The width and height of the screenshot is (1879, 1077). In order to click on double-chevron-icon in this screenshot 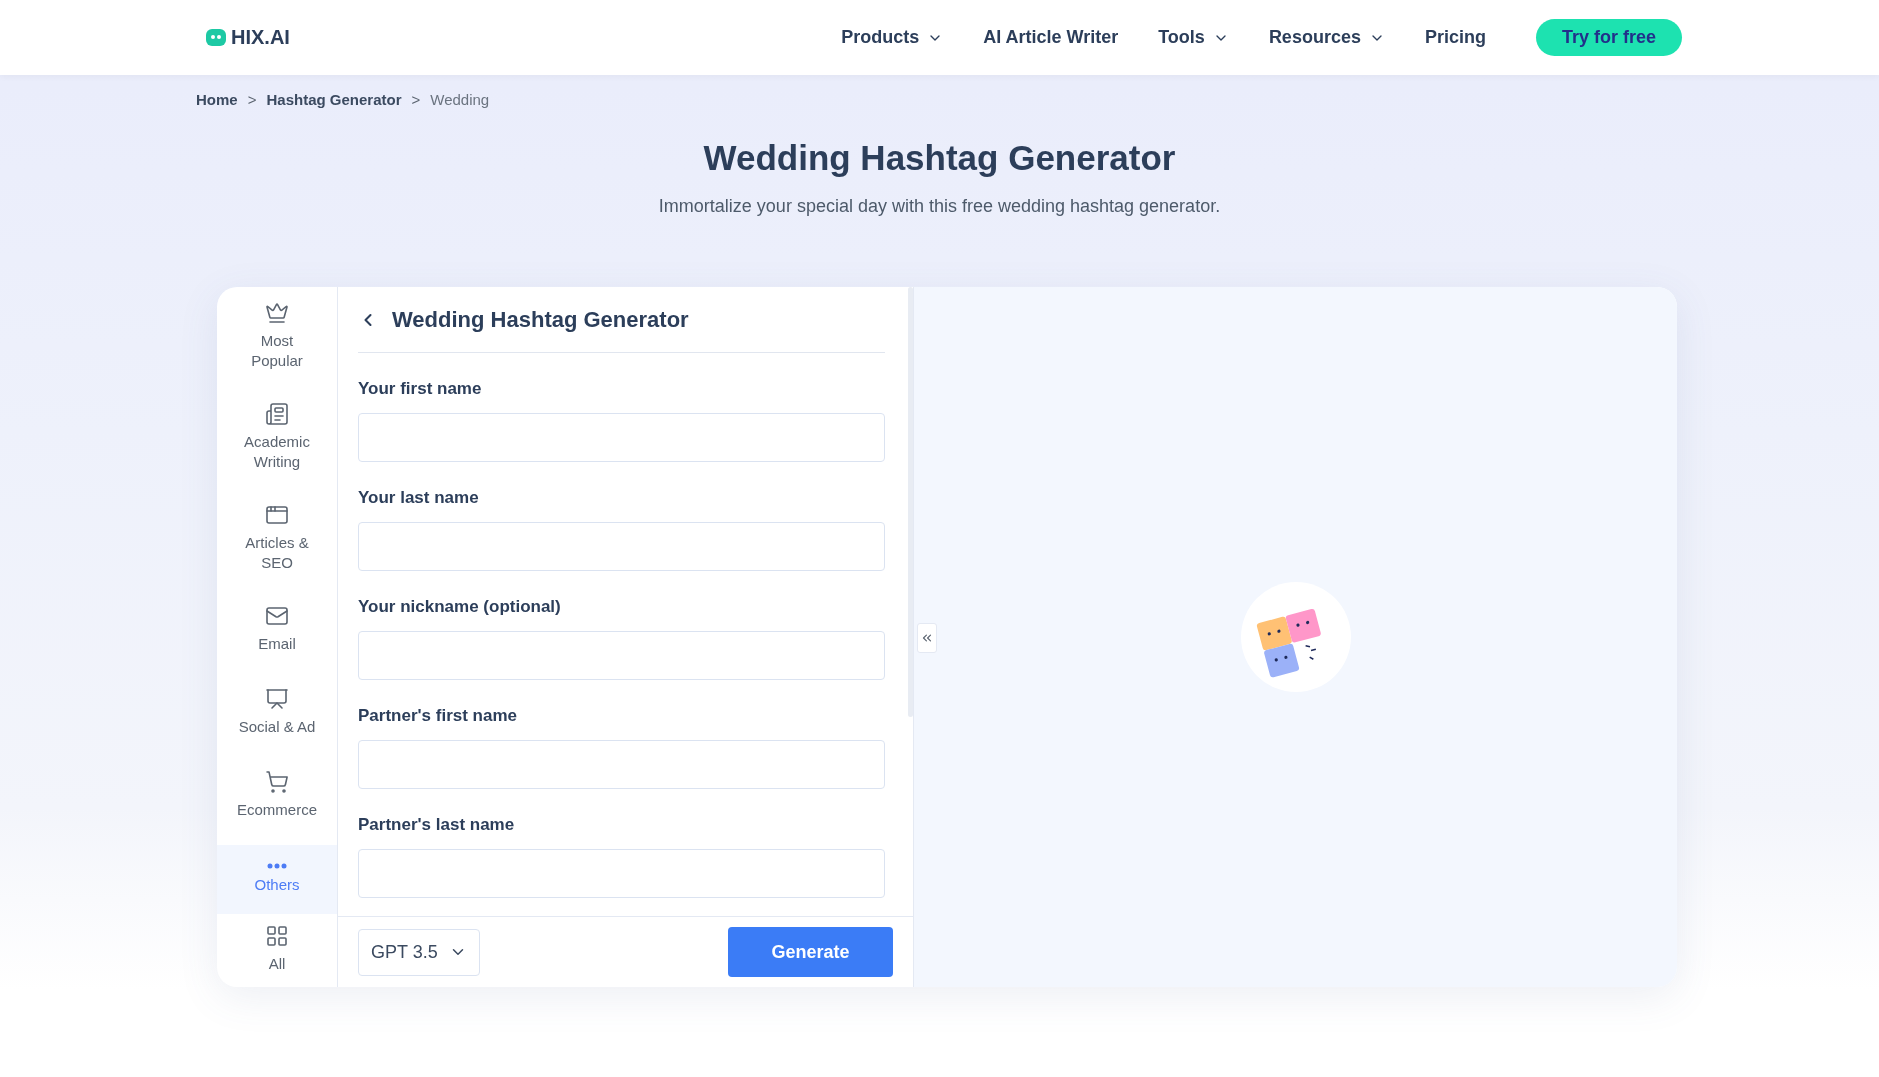, I will do `click(927, 638)`.